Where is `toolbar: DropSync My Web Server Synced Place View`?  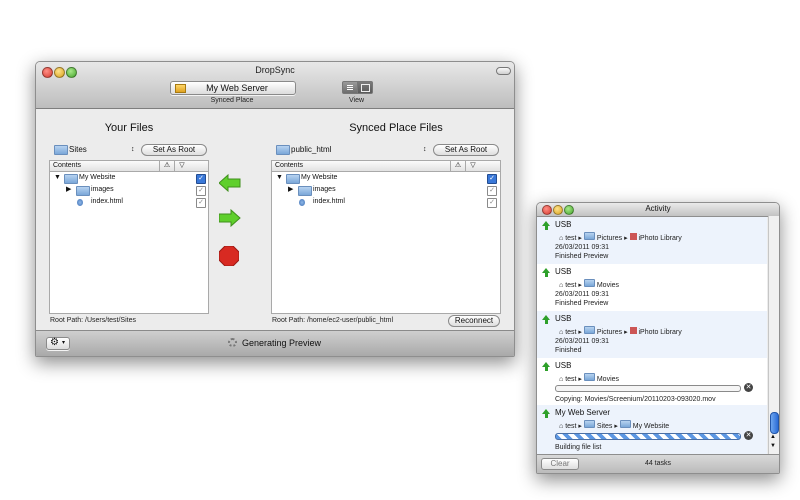
toolbar: DropSync My Web Server Synced Place View is located at coordinates (275, 85).